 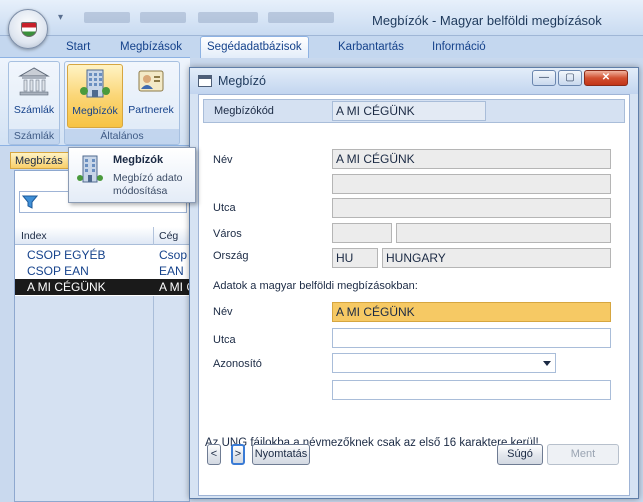 I want to click on hungarian-flag-shield-icon, so click(x=29, y=29).